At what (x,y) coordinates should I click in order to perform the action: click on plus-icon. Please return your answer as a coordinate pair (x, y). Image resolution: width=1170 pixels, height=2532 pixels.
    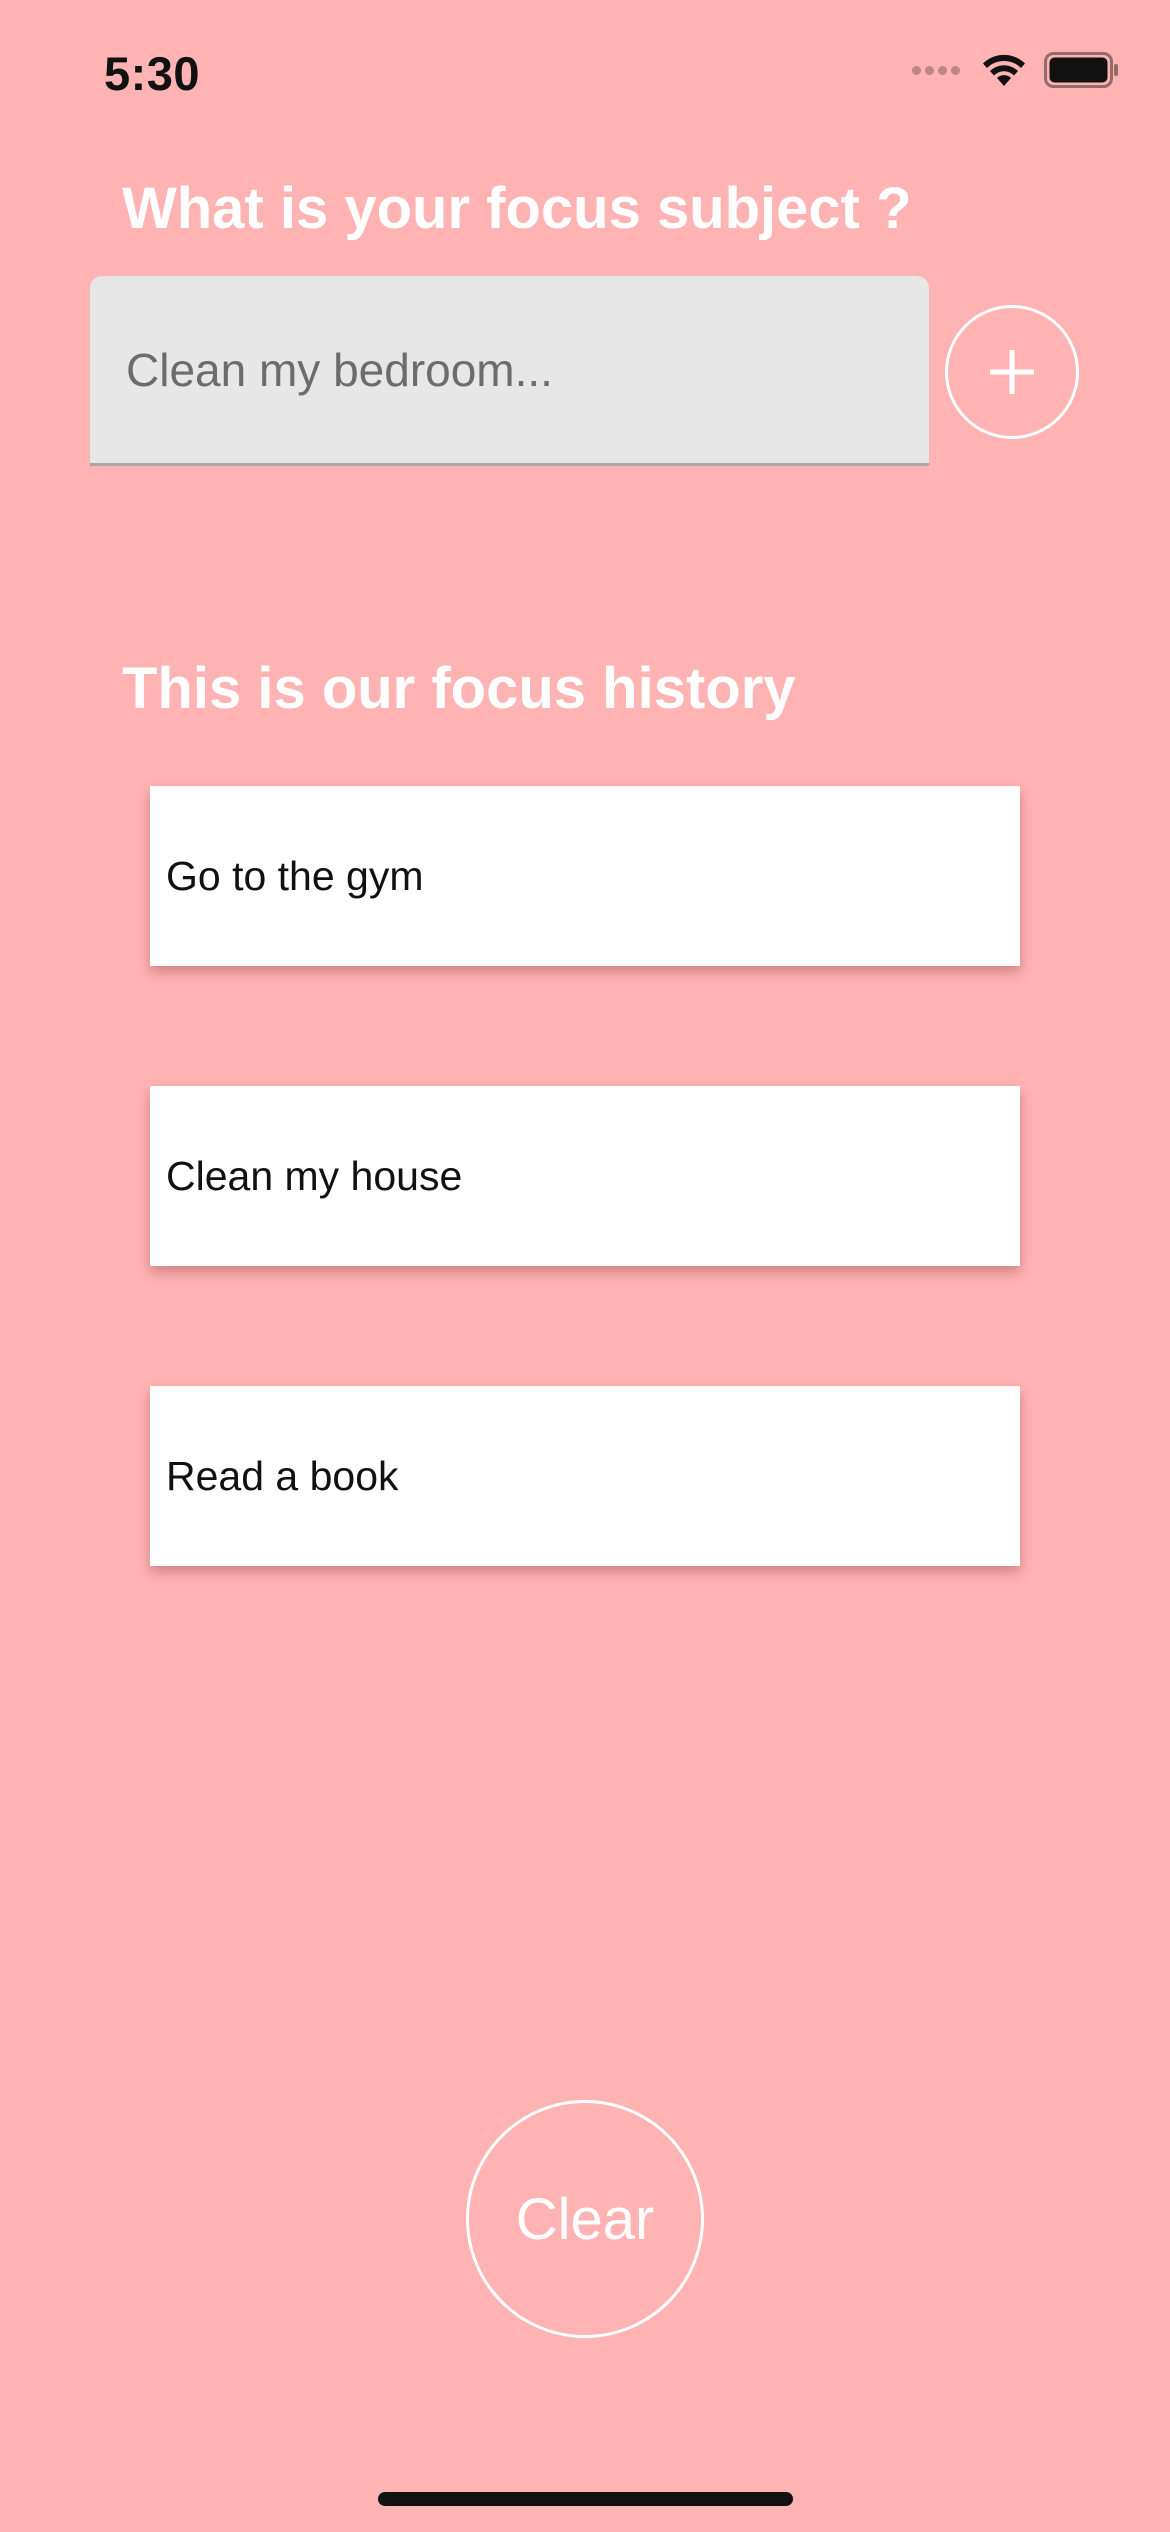
    Looking at the image, I should click on (1012, 372).